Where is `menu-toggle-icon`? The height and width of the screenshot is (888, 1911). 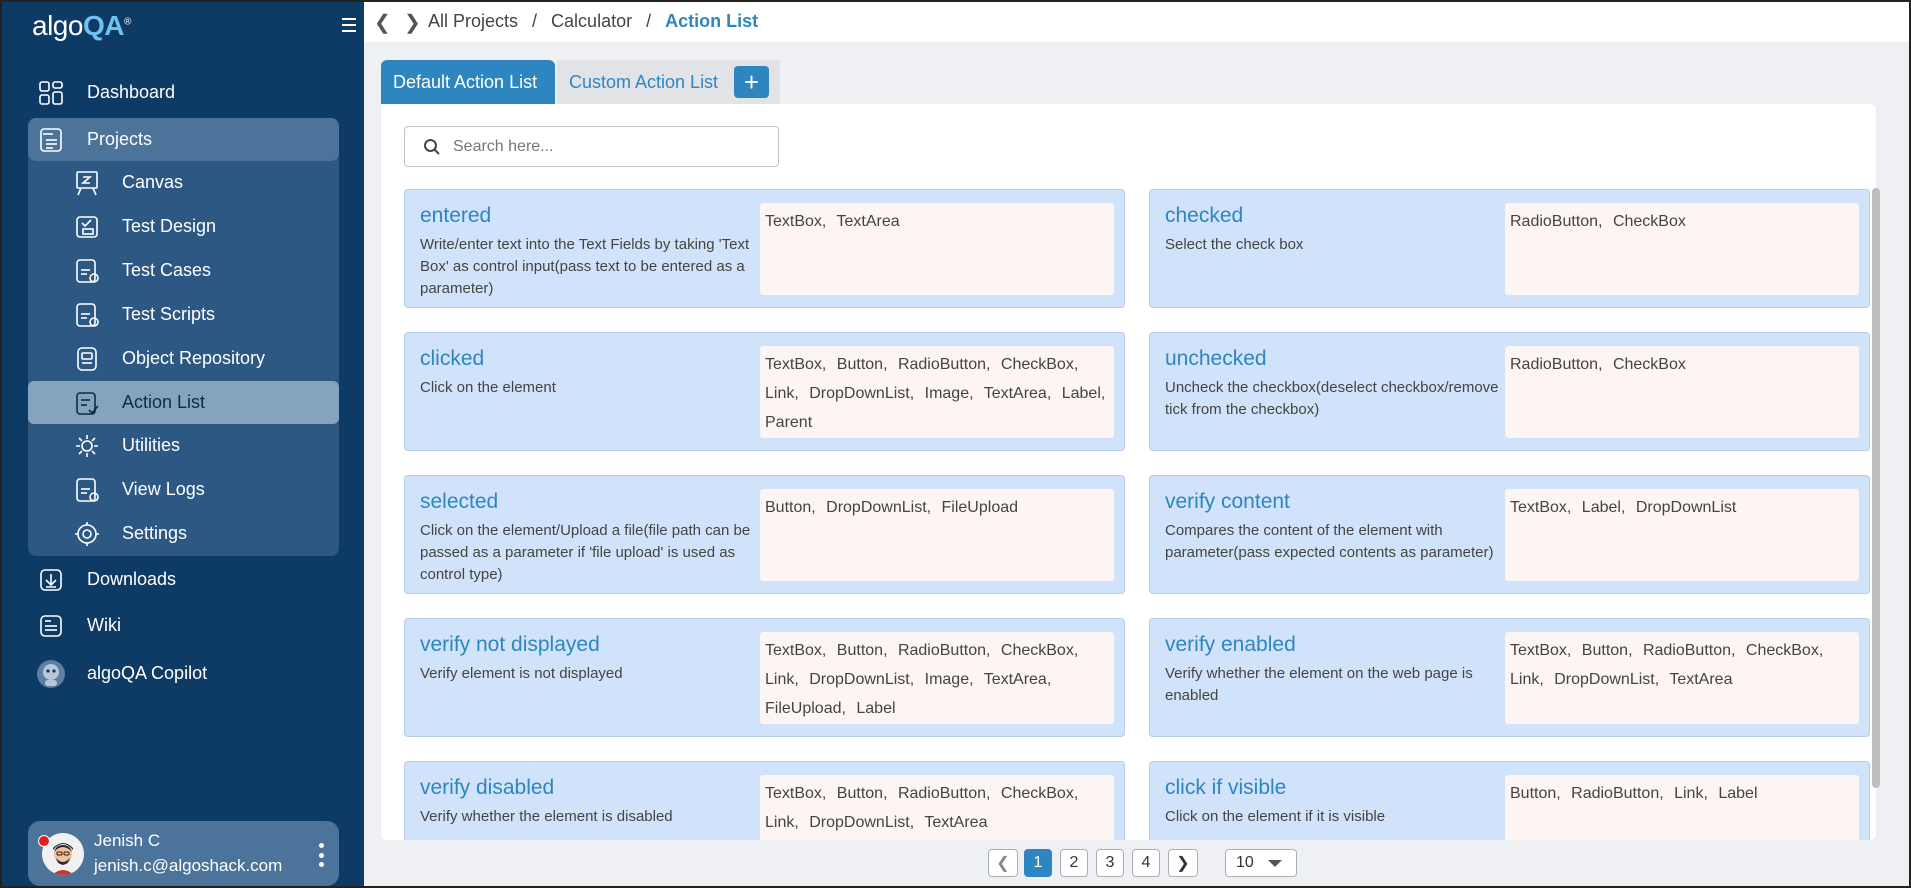 menu-toggle-icon is located at coordinates (349, 25).